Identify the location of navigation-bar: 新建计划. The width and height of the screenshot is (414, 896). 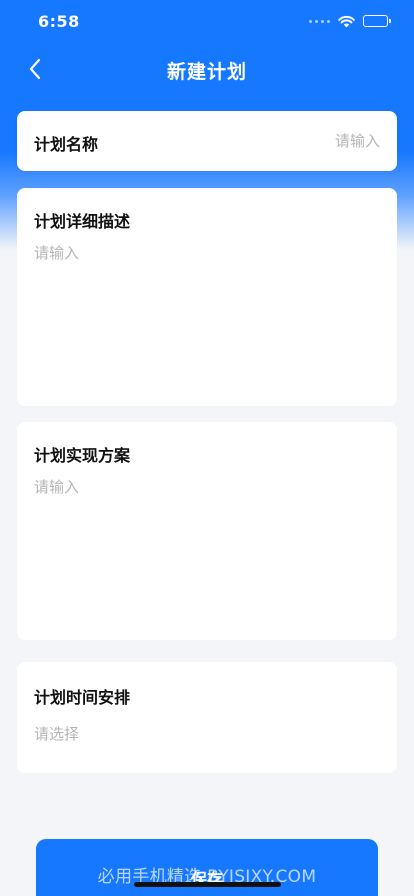
(207, 69).